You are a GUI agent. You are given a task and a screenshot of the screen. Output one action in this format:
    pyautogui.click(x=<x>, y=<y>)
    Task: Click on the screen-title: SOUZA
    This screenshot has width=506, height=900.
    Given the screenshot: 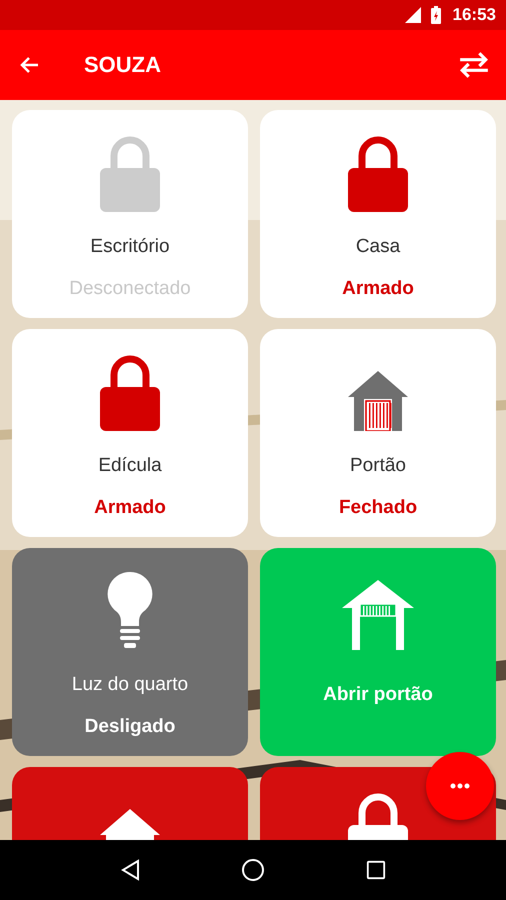 What is the action you would take?
    pyautogui.click(x=123, y=65)
    